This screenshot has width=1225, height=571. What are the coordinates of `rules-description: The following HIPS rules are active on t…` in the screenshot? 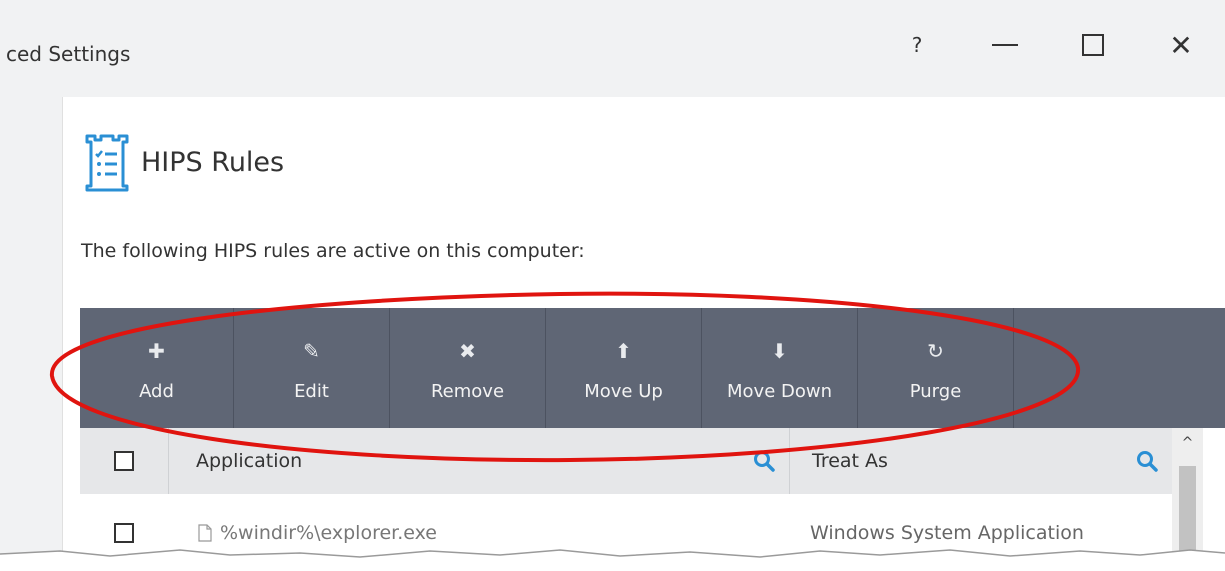 It's located at (333, 251).